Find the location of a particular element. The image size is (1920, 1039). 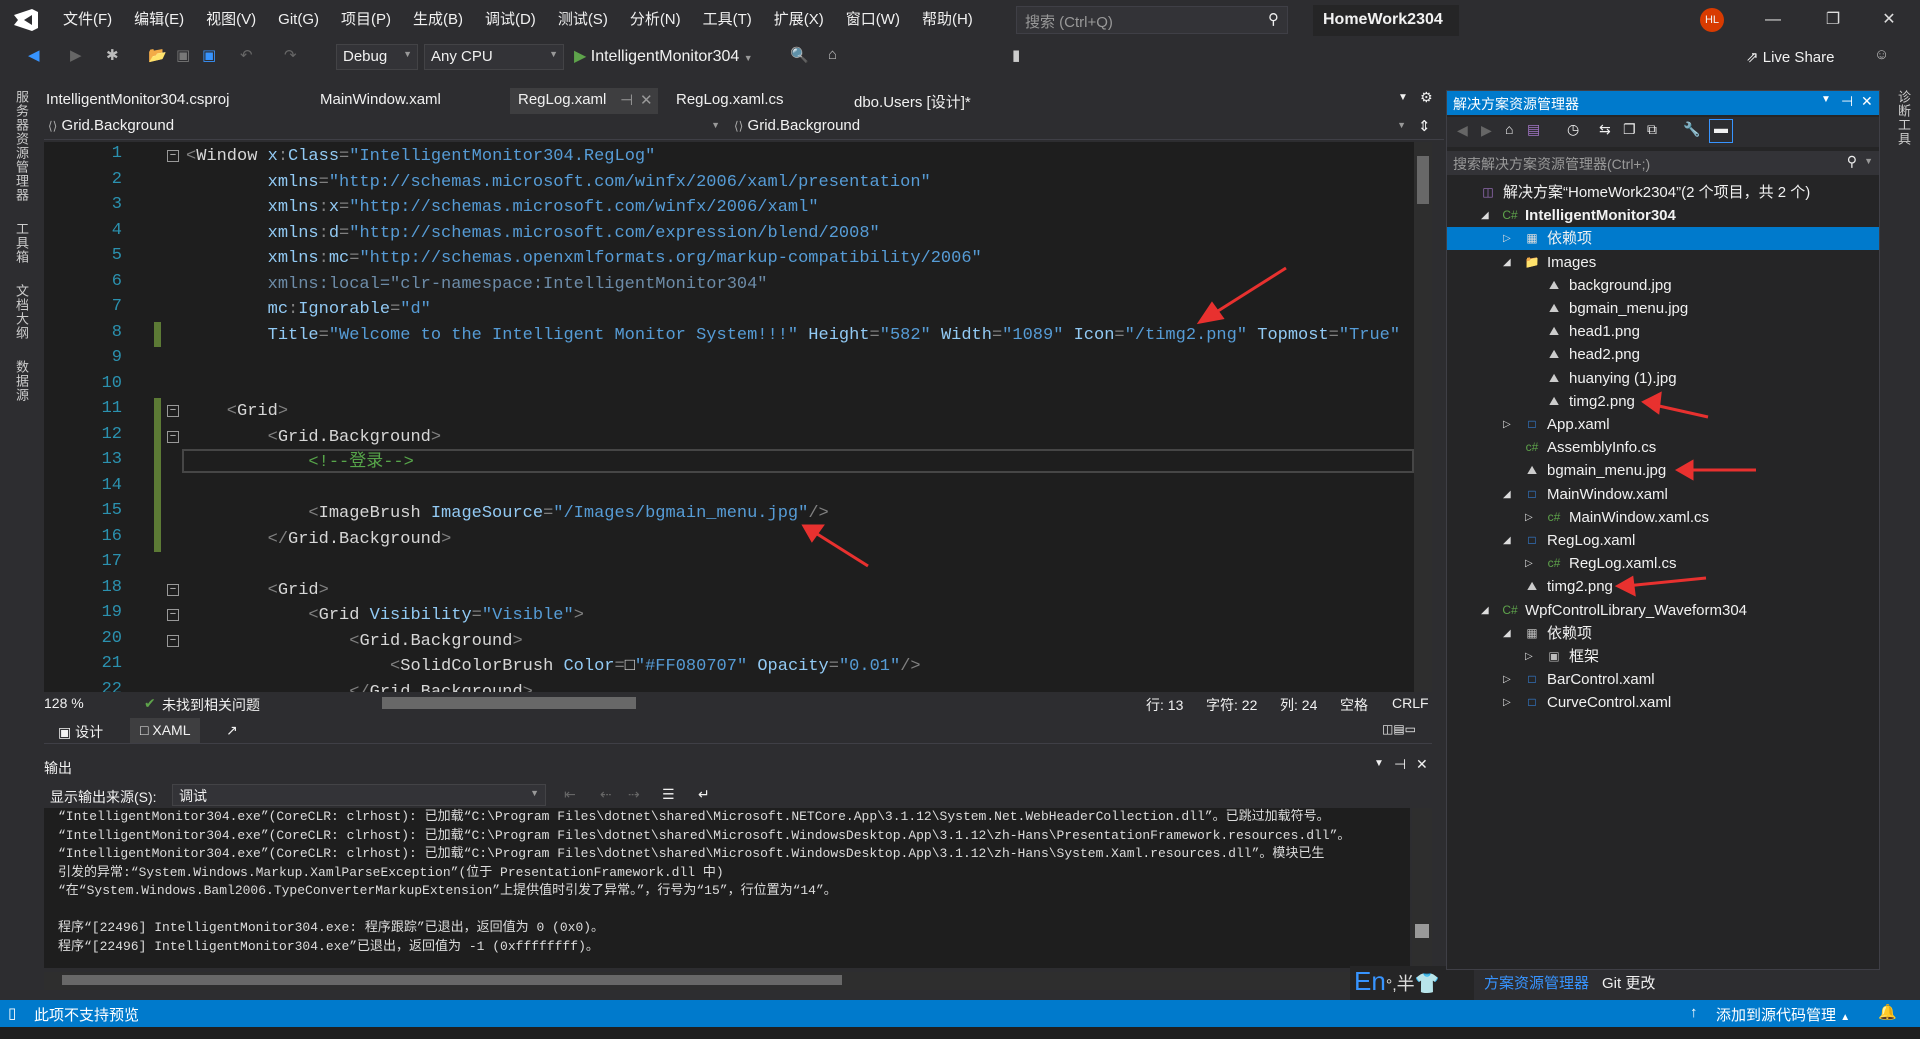

find-message-icon: ⇤ is located at coordinates (570, 794).